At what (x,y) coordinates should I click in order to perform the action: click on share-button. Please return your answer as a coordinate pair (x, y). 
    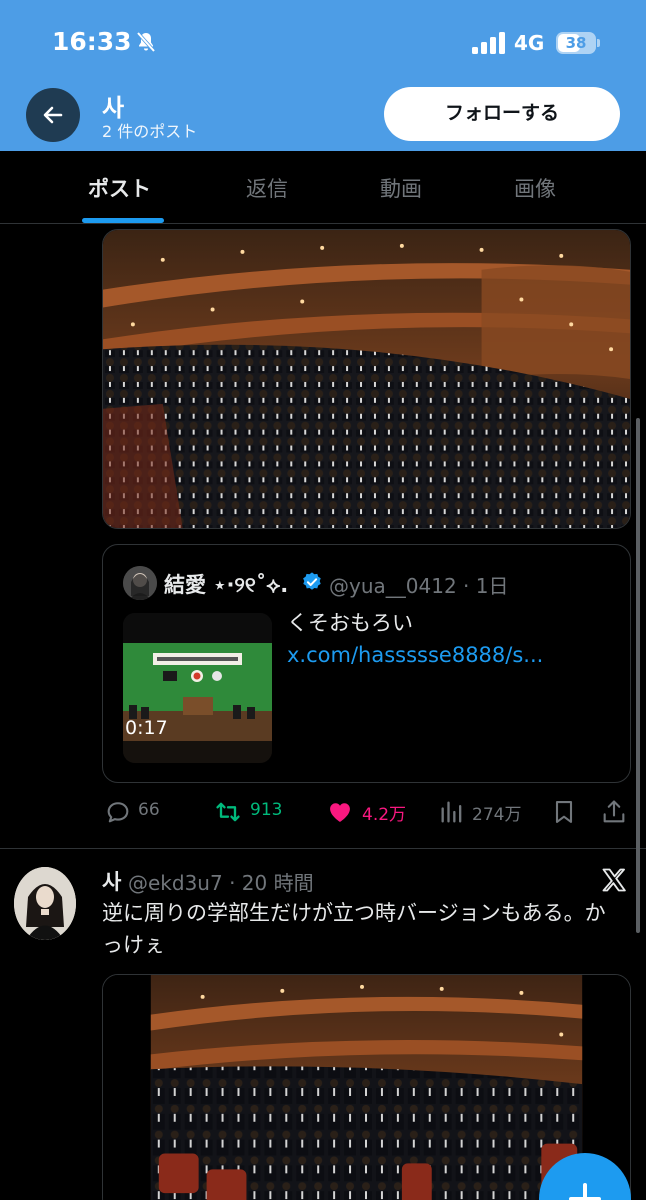
    Looking at the image, I should click on (614, 812).